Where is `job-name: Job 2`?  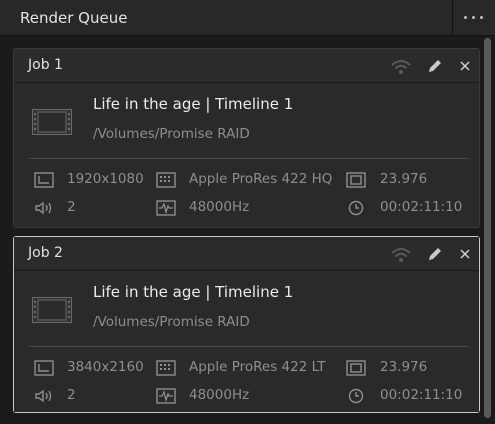
job-name: Job 2 is located at coordinates (45, 253).